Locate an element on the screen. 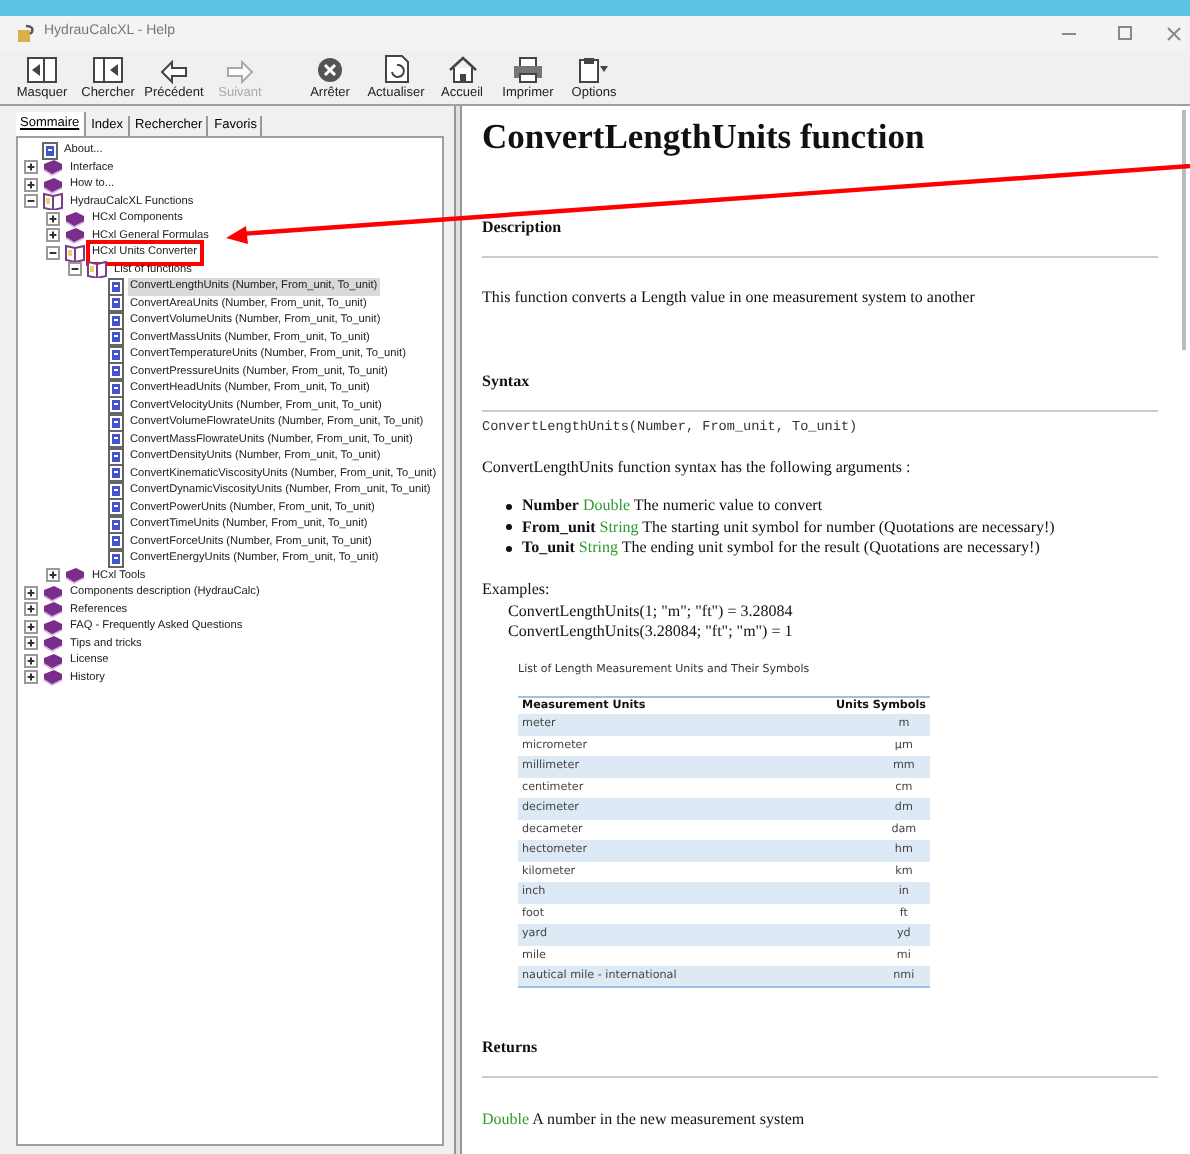 This screenshot has height=1154, width=1190. page-icon is located at coordinates (50, 150).